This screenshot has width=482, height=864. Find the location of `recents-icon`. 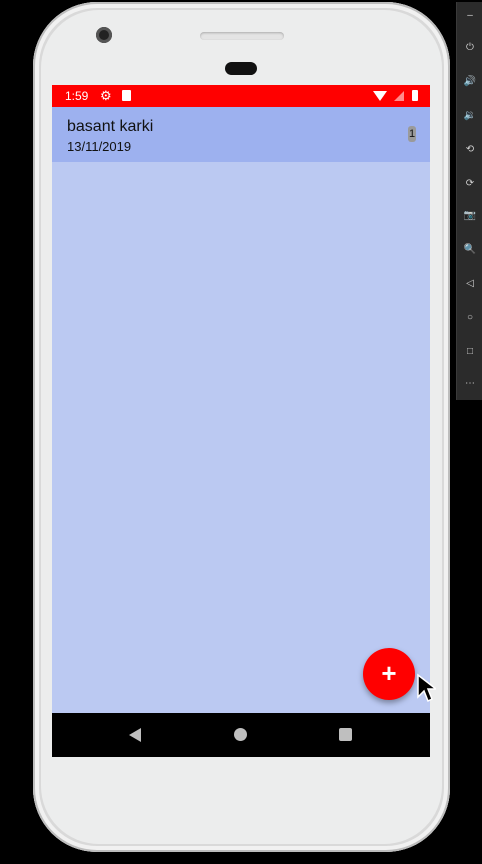

recents-icon is located at coordinates (345, 734).